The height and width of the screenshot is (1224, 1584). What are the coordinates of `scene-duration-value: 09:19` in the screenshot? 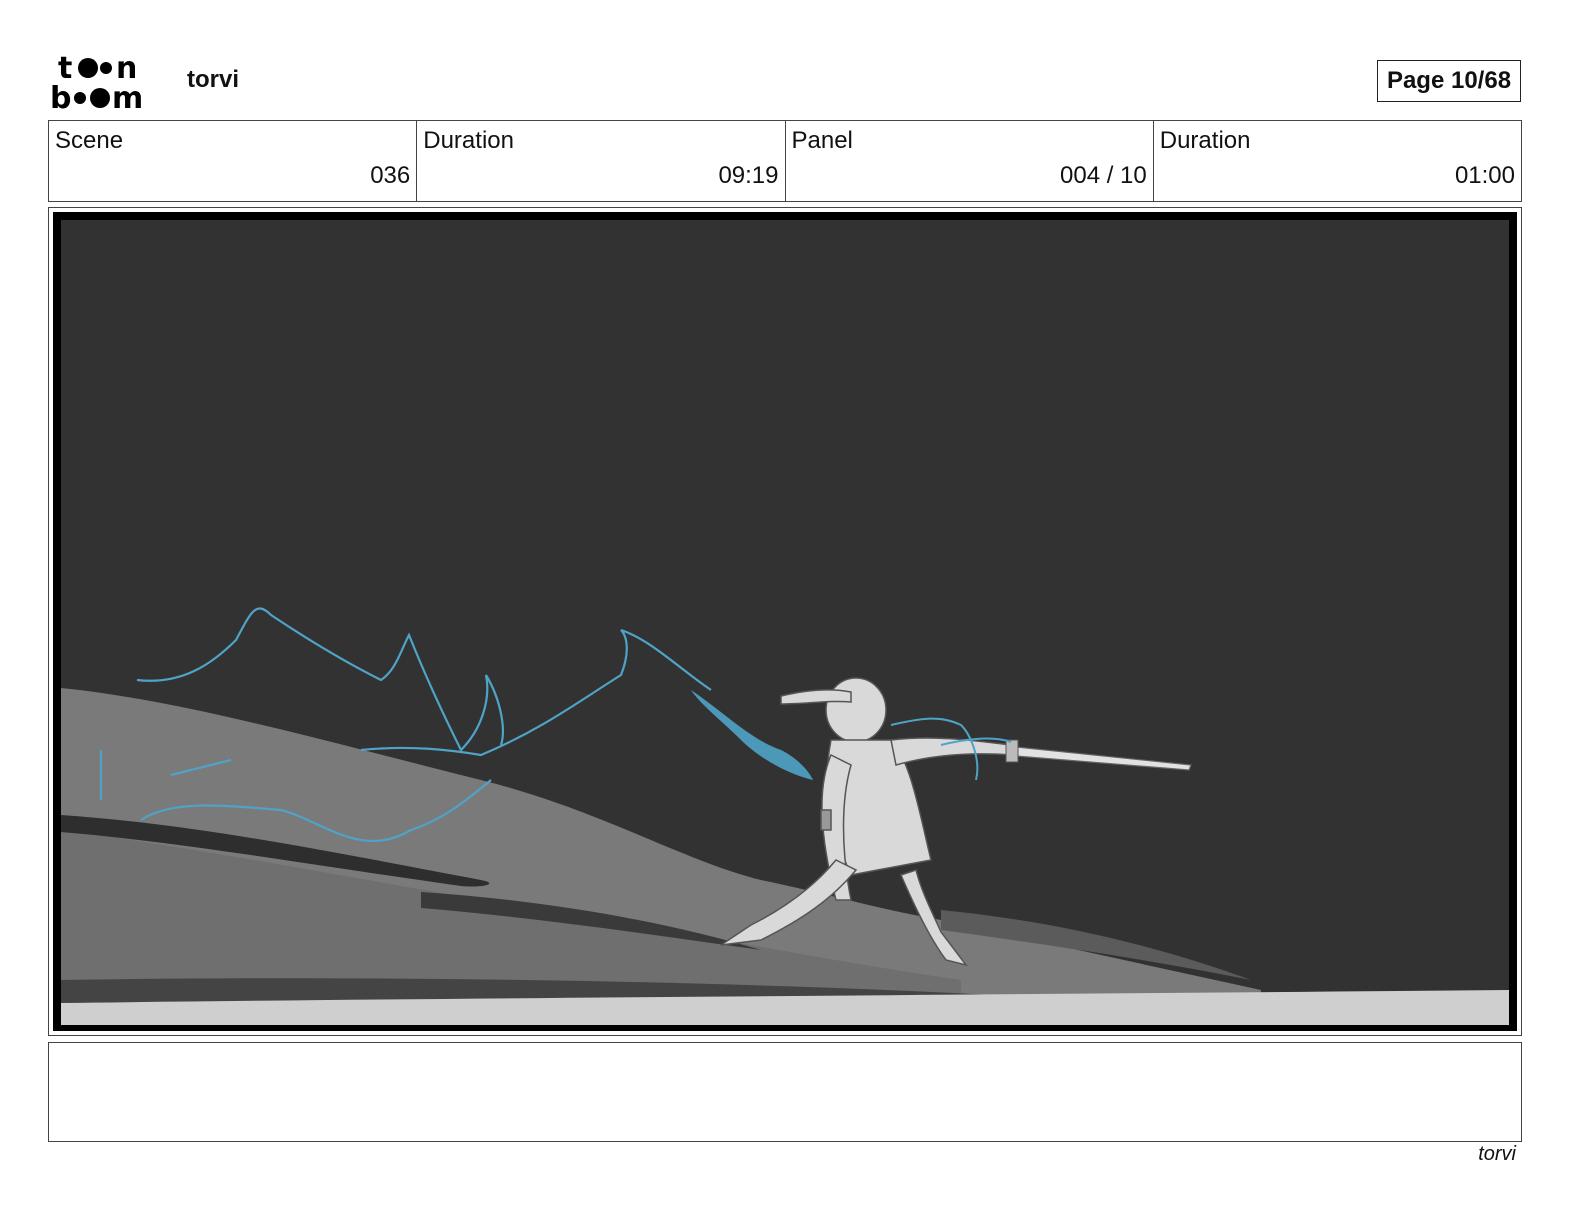 It's located at (748, 175).